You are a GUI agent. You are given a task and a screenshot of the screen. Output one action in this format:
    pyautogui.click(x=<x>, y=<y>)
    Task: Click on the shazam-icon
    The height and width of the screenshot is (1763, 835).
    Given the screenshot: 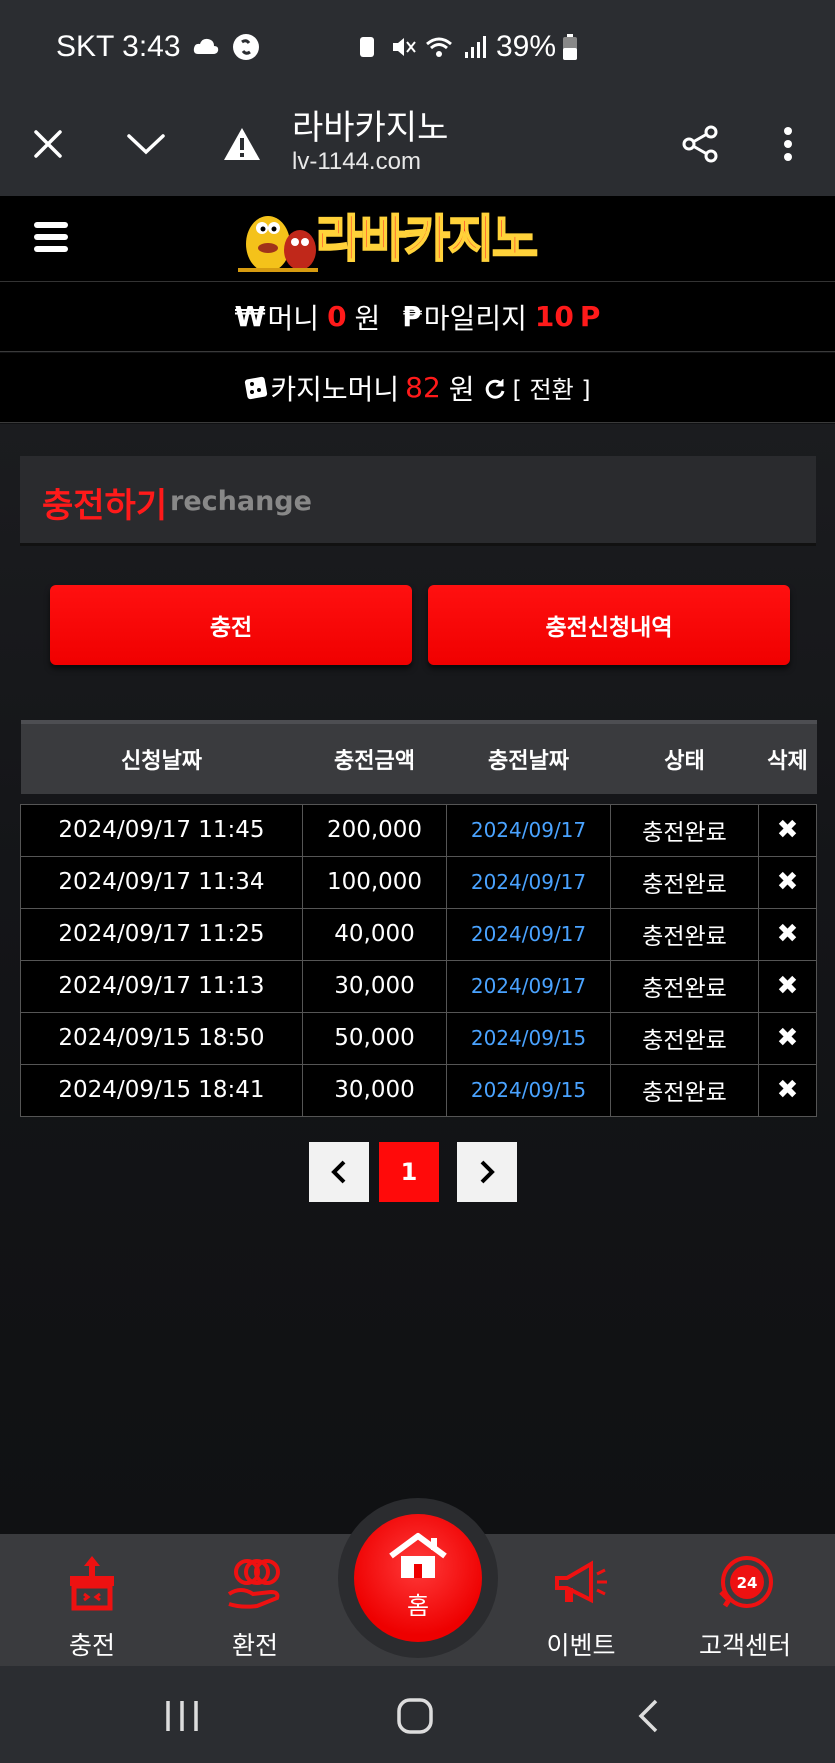 What is the action you would take?
    pyautogui.click(x=245, y=47)
    